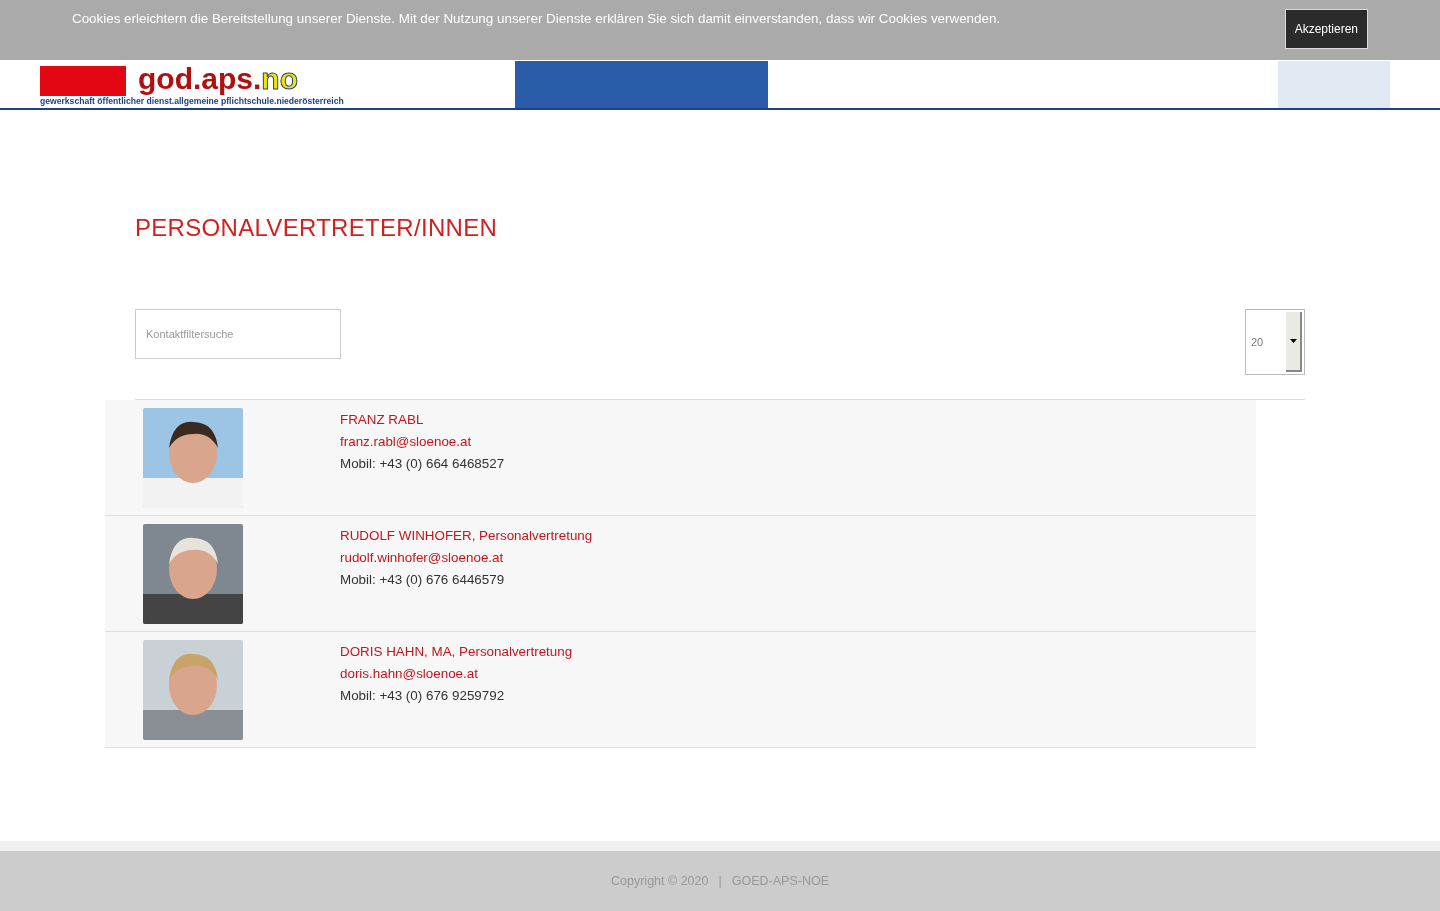 The height and width of the screenshot is (911, 1440). I want to click on phone-number: Mobil: +43 (0) 664 6468527, so click(422, 463).